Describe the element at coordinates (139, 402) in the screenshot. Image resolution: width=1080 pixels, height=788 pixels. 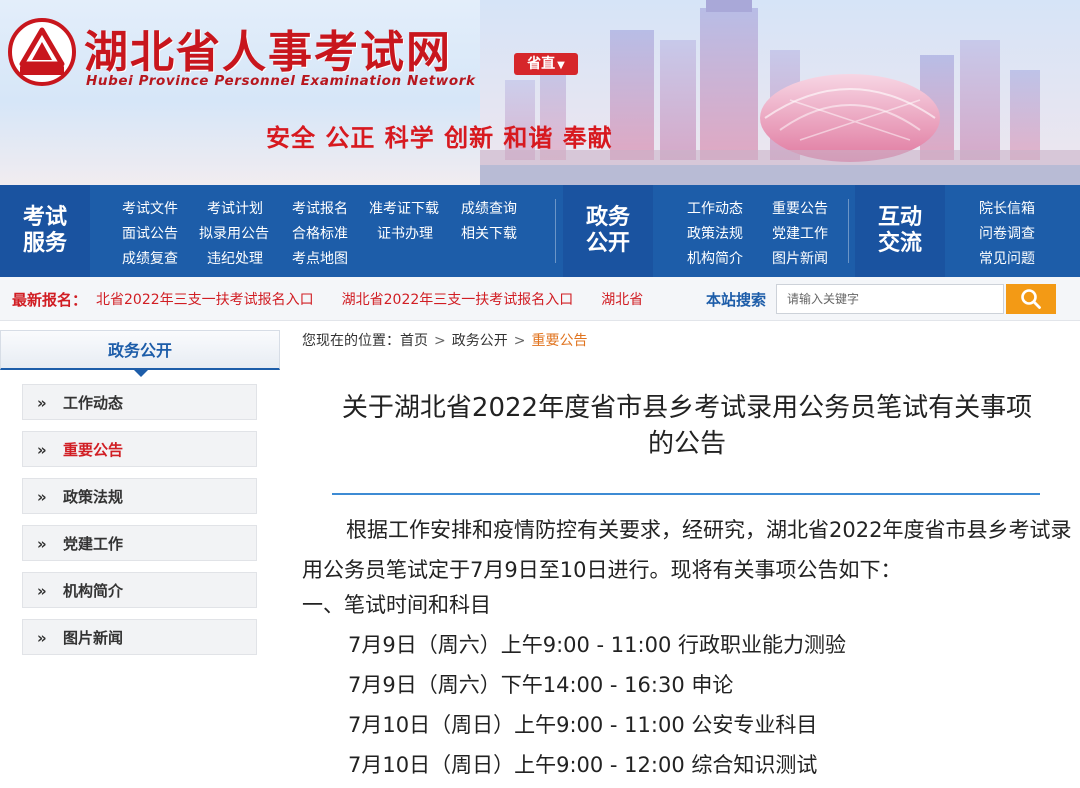
I see `sidebar-item-work-news: » 工作动态` at that location.